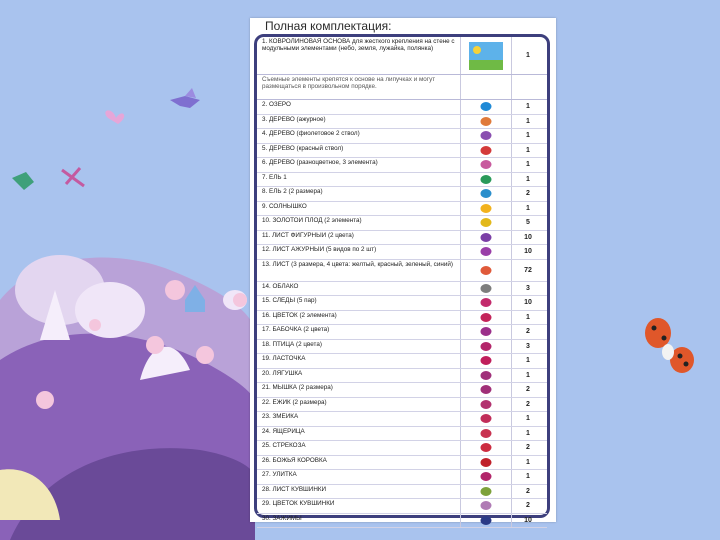 The height and width of the screenshot is (540, 720). I want to click on item-label: 15. СЛЕДЫ (5 пар), so click(289, 300).